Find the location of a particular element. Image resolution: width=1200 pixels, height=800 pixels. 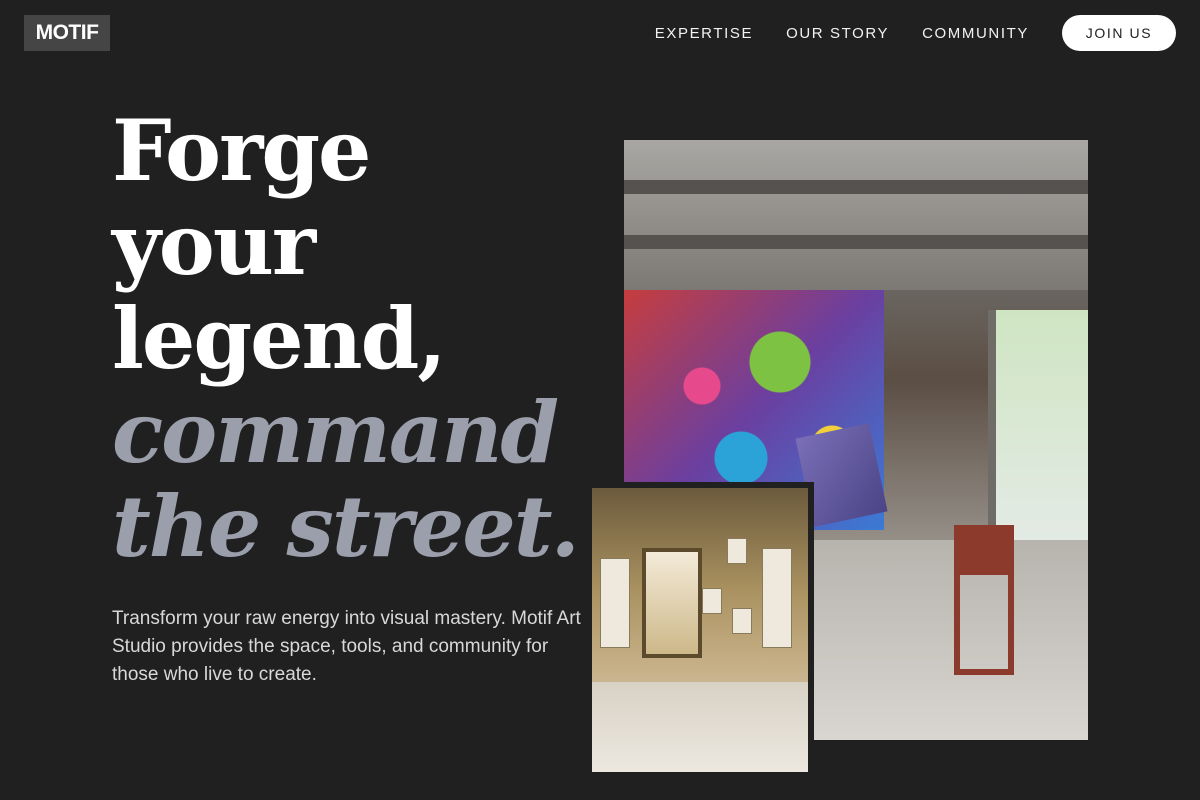

nav-expertise: EXPERTISE is located at coordinates (704, 33).